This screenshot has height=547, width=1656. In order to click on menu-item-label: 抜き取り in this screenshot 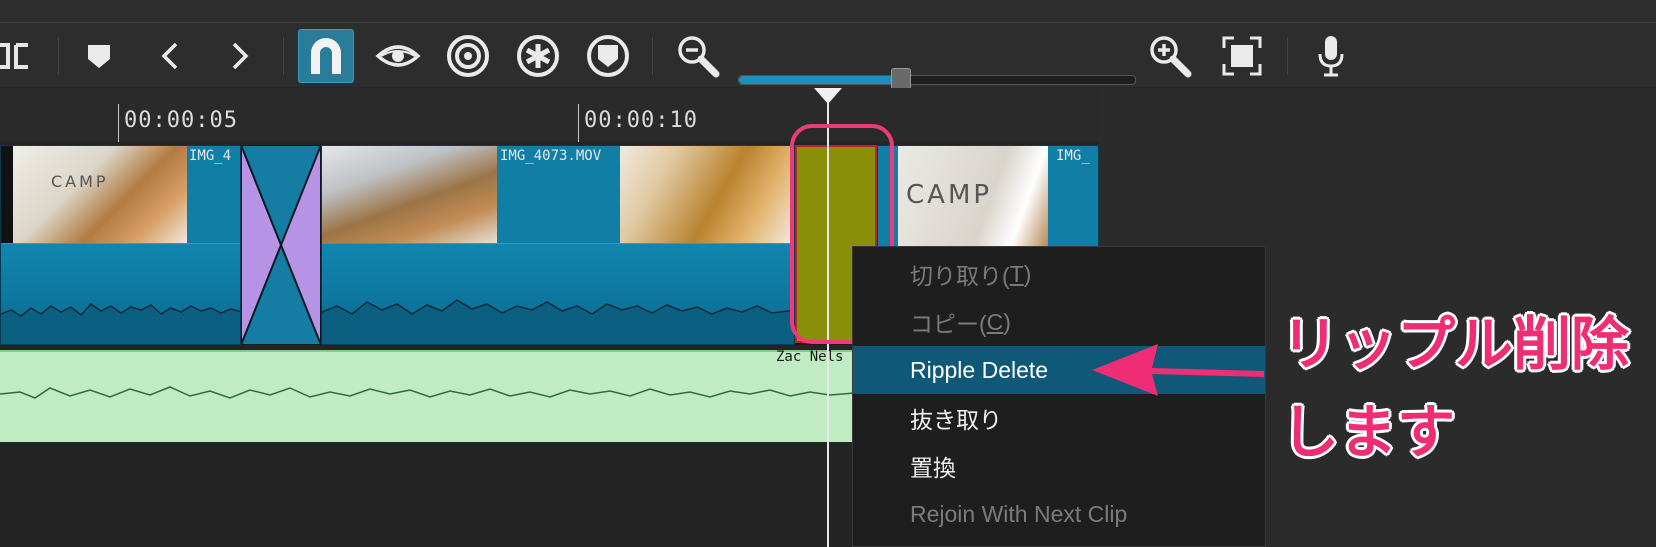, I will do `click(956, 420)`.